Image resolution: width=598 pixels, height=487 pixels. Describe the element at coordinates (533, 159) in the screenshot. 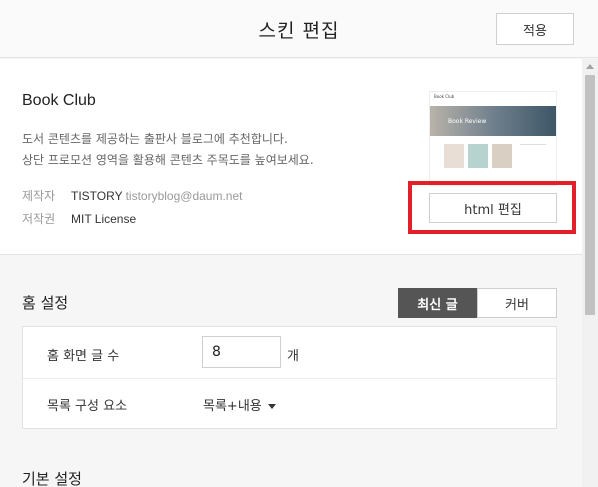

I see `thumbnail-sidebar` at that location.